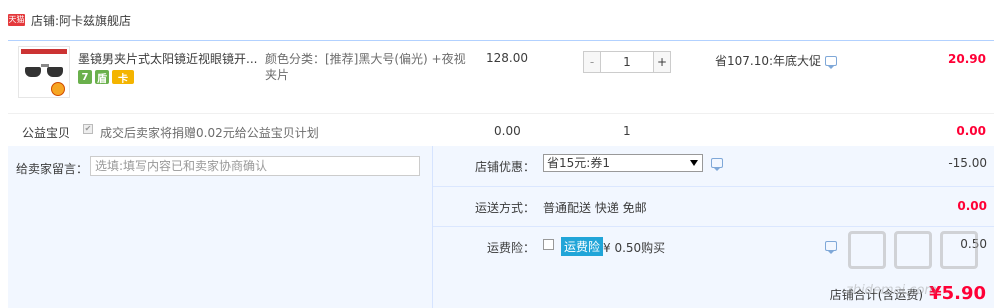 This screenshot has height=308, width=994. I want to click on insurance-icons, so click(831, 247).